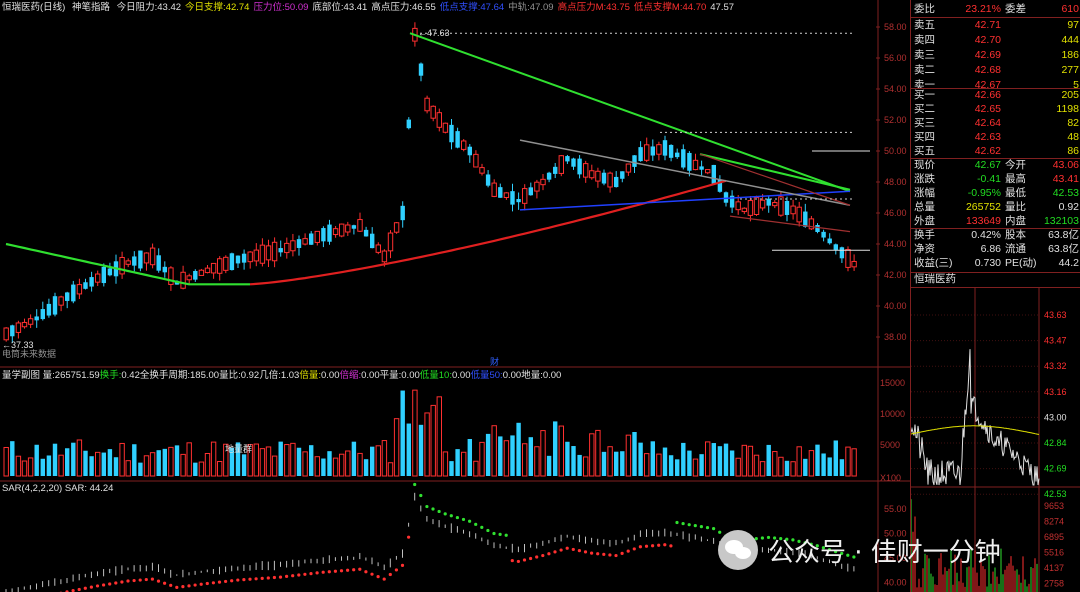 The height and width of the screenshot is (592, 1080). I want to click on stat-value: -0.41, so click(989, 179).